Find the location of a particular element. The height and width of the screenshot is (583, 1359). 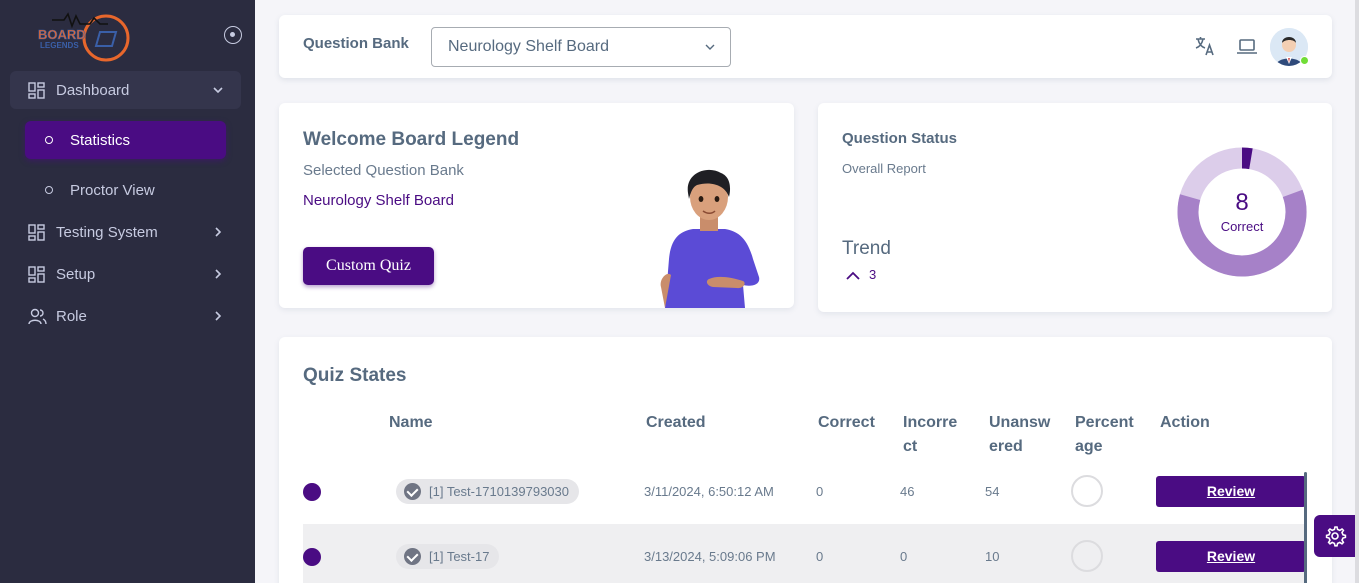

cell-incorrect: 46 is located at coordinates (907, 491).